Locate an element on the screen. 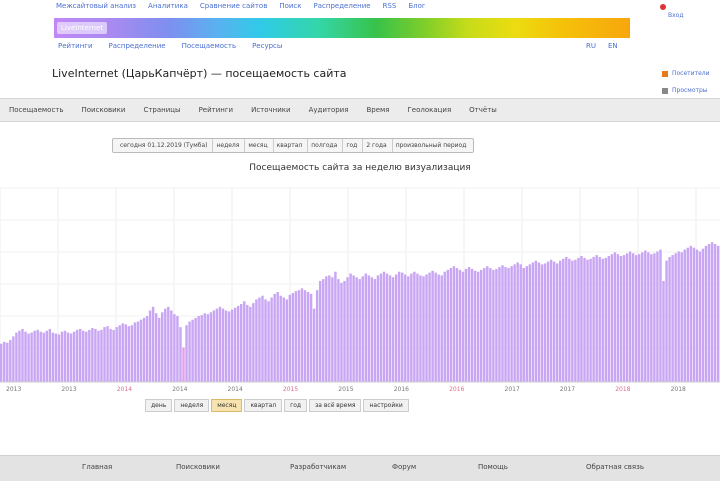 The image size is (720, 481). top-link: RSS is located at coordinates (390, 6).